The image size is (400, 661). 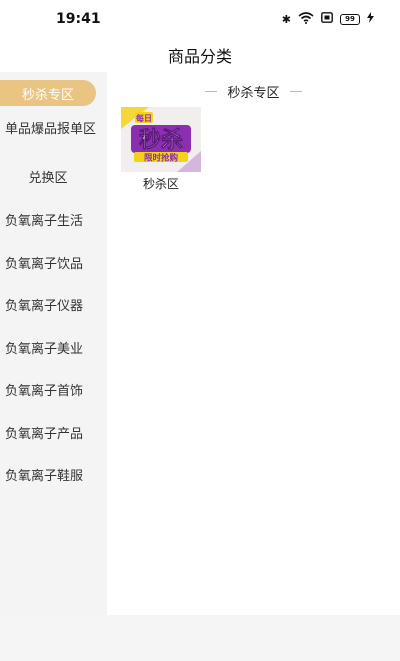 I want to click on sidebar-item-anion-products: 负氧离子产品, so click(x=53, y=434).